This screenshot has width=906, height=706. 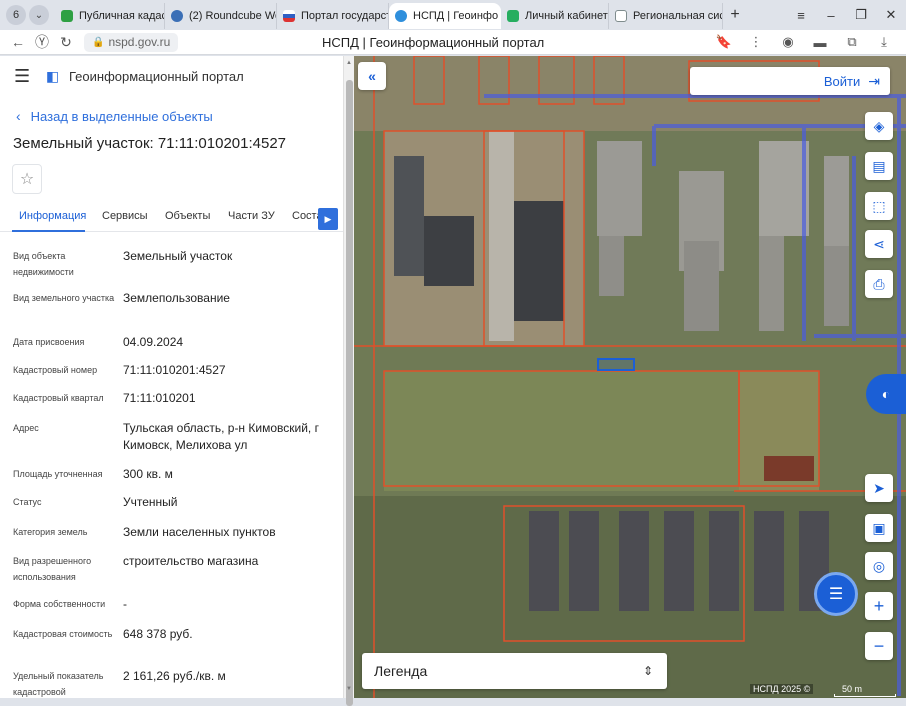 What do you see at coordinates (879, 206) in the screenshot?
I see `select-area-icon: ⬚` at bounding box center [879, 206].